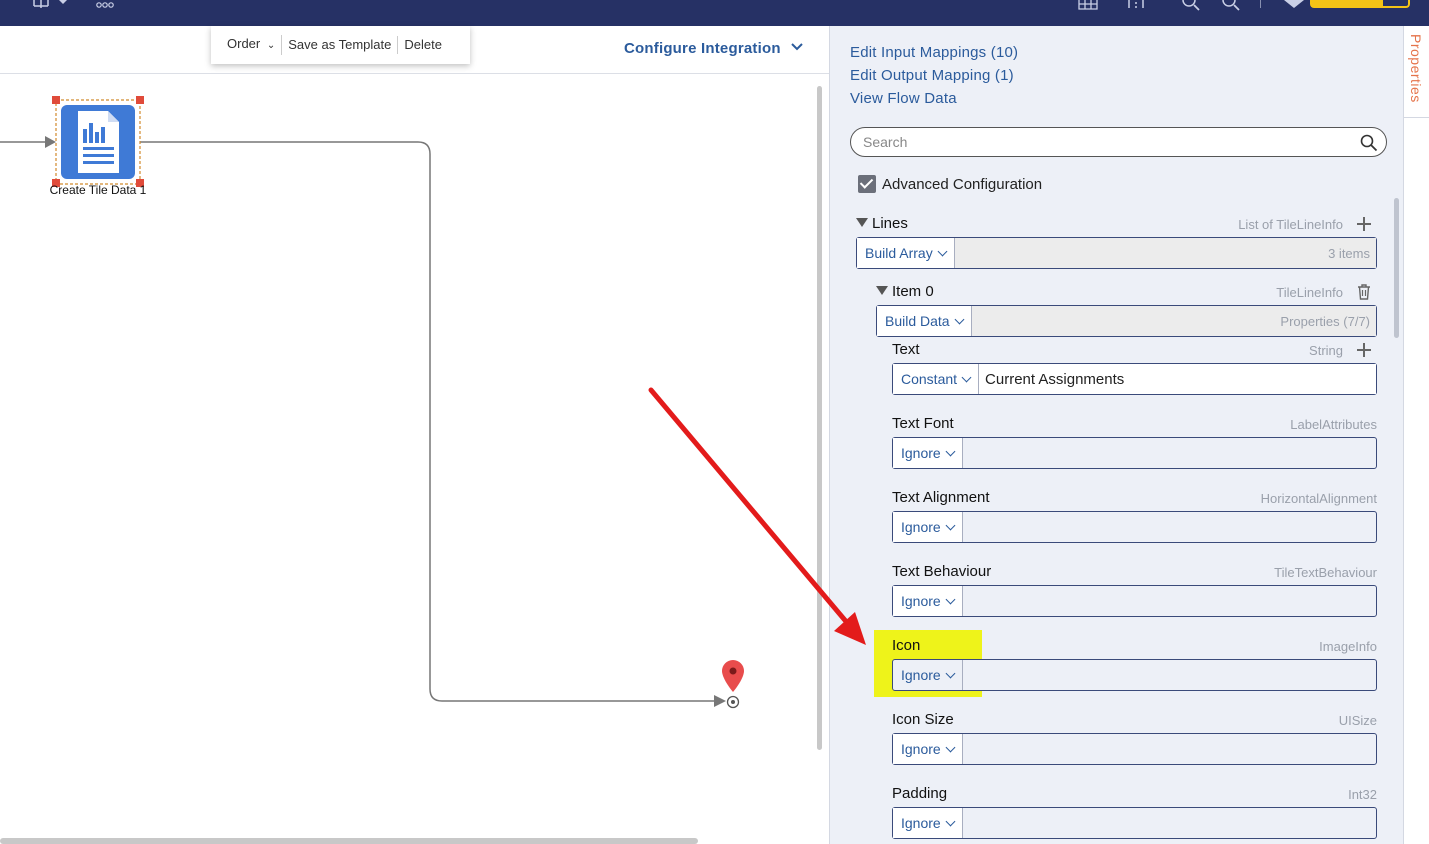  I want to click on text-font-mode-select: Ignore, so click(928, 453).